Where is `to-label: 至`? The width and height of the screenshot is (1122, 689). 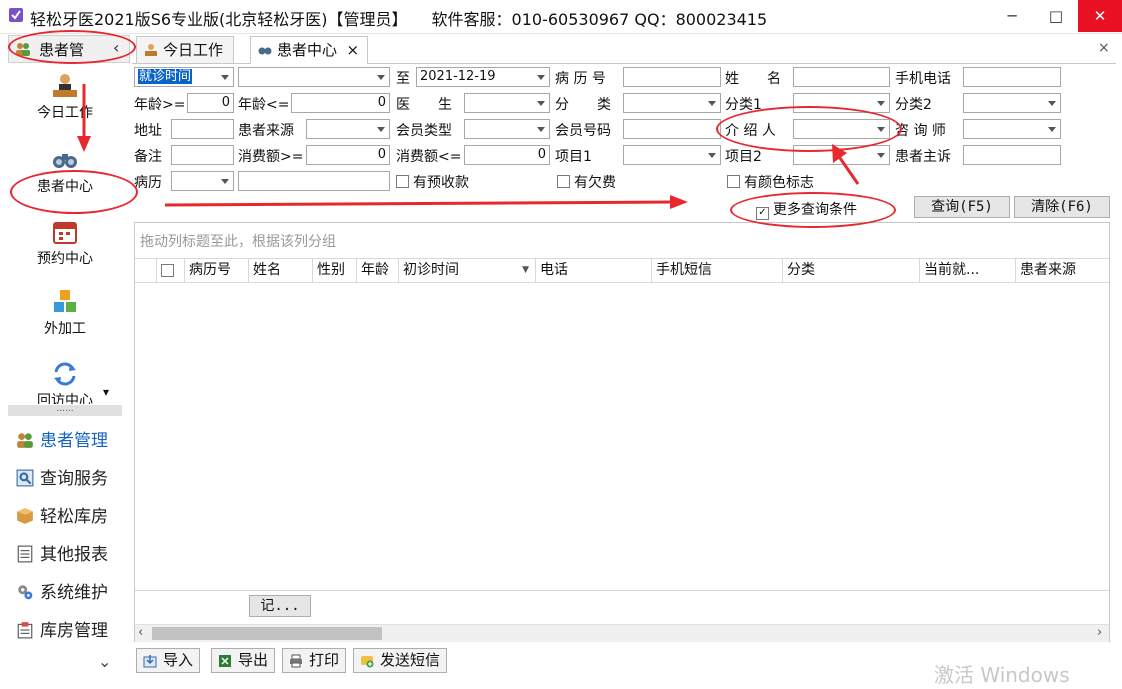 to-label: 至 is located at coordinates (403, 79).